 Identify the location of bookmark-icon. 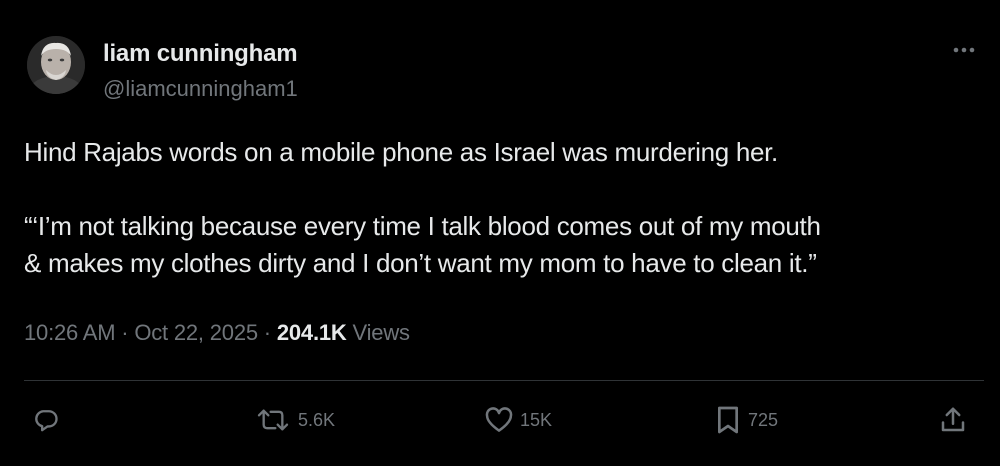
(727, 420).